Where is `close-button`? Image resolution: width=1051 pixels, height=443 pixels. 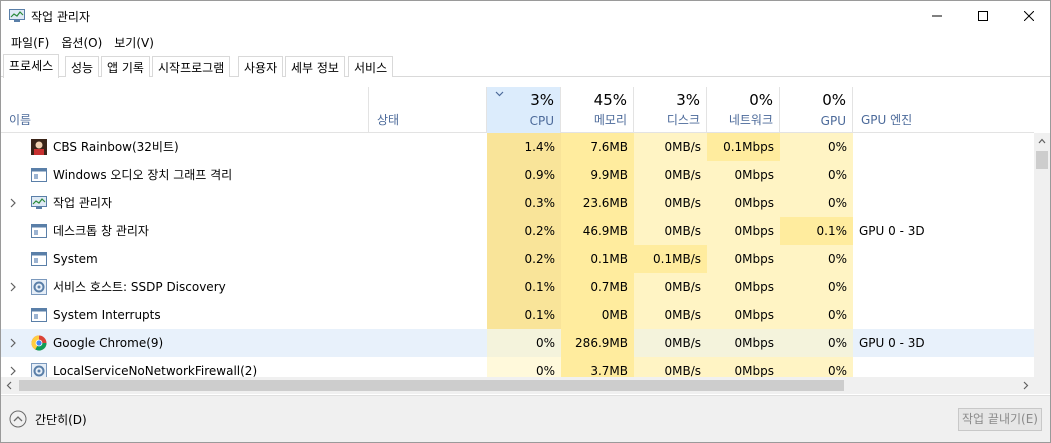 close-button is located at coordinates (1028, 16).